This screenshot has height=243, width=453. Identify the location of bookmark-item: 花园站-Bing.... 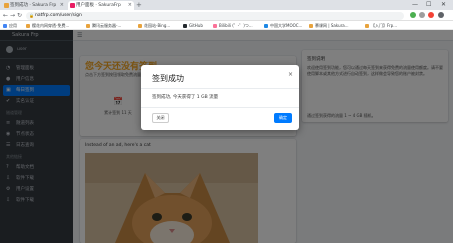
(154, 25).